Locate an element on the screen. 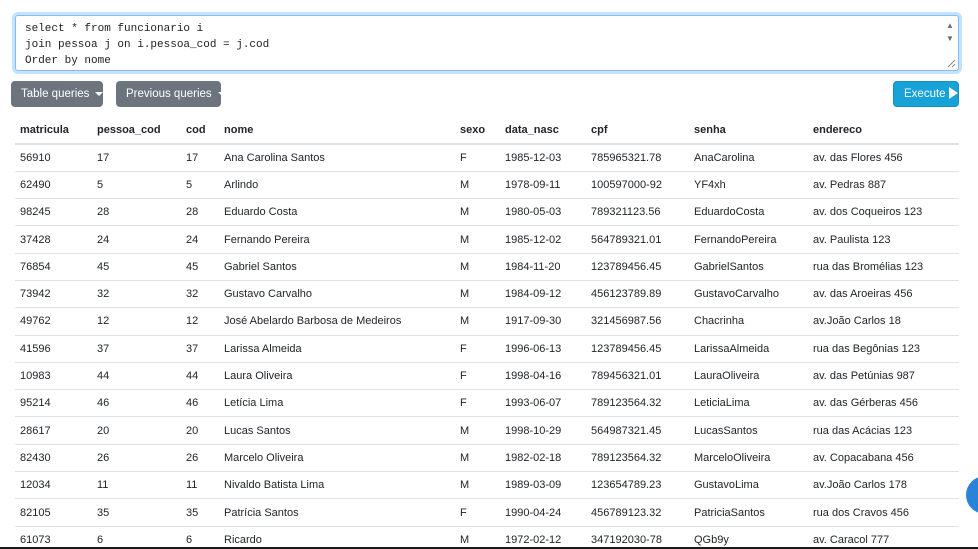 The height and width of the screenshot is (549, 978). cell-matricula: 61073 is located at coordinates (53, 537).